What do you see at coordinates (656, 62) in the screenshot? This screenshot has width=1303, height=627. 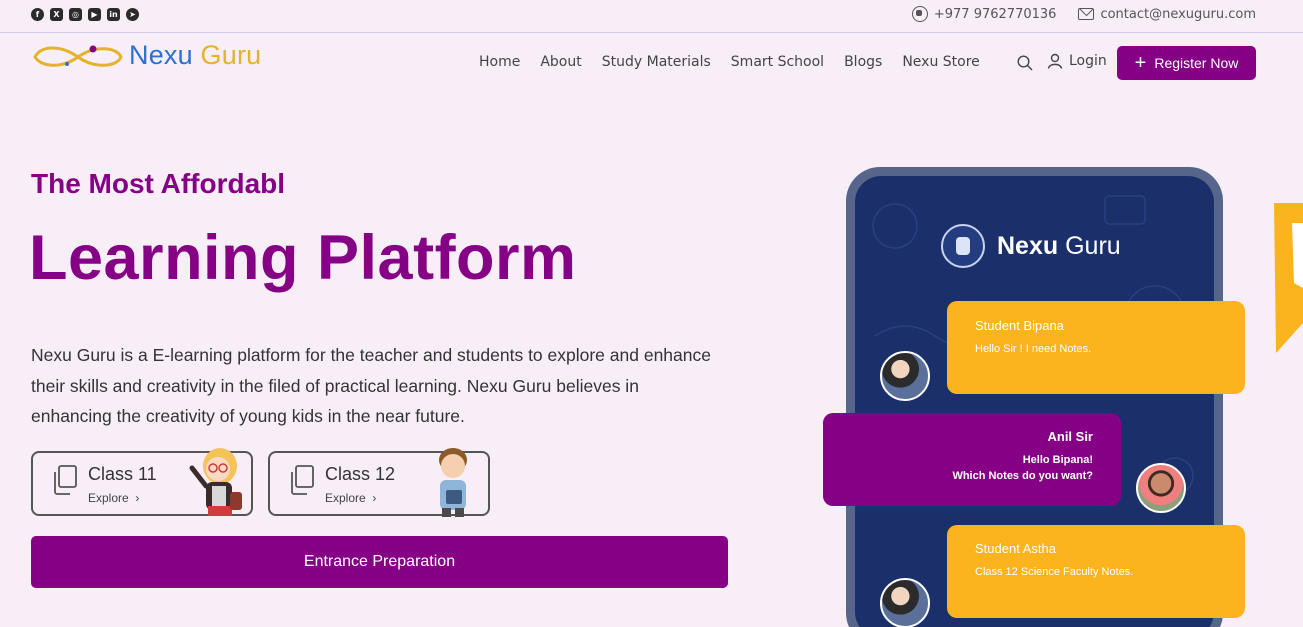 I see `nav-item-study-materials: Study Materials` at bounding box center [656, 62].